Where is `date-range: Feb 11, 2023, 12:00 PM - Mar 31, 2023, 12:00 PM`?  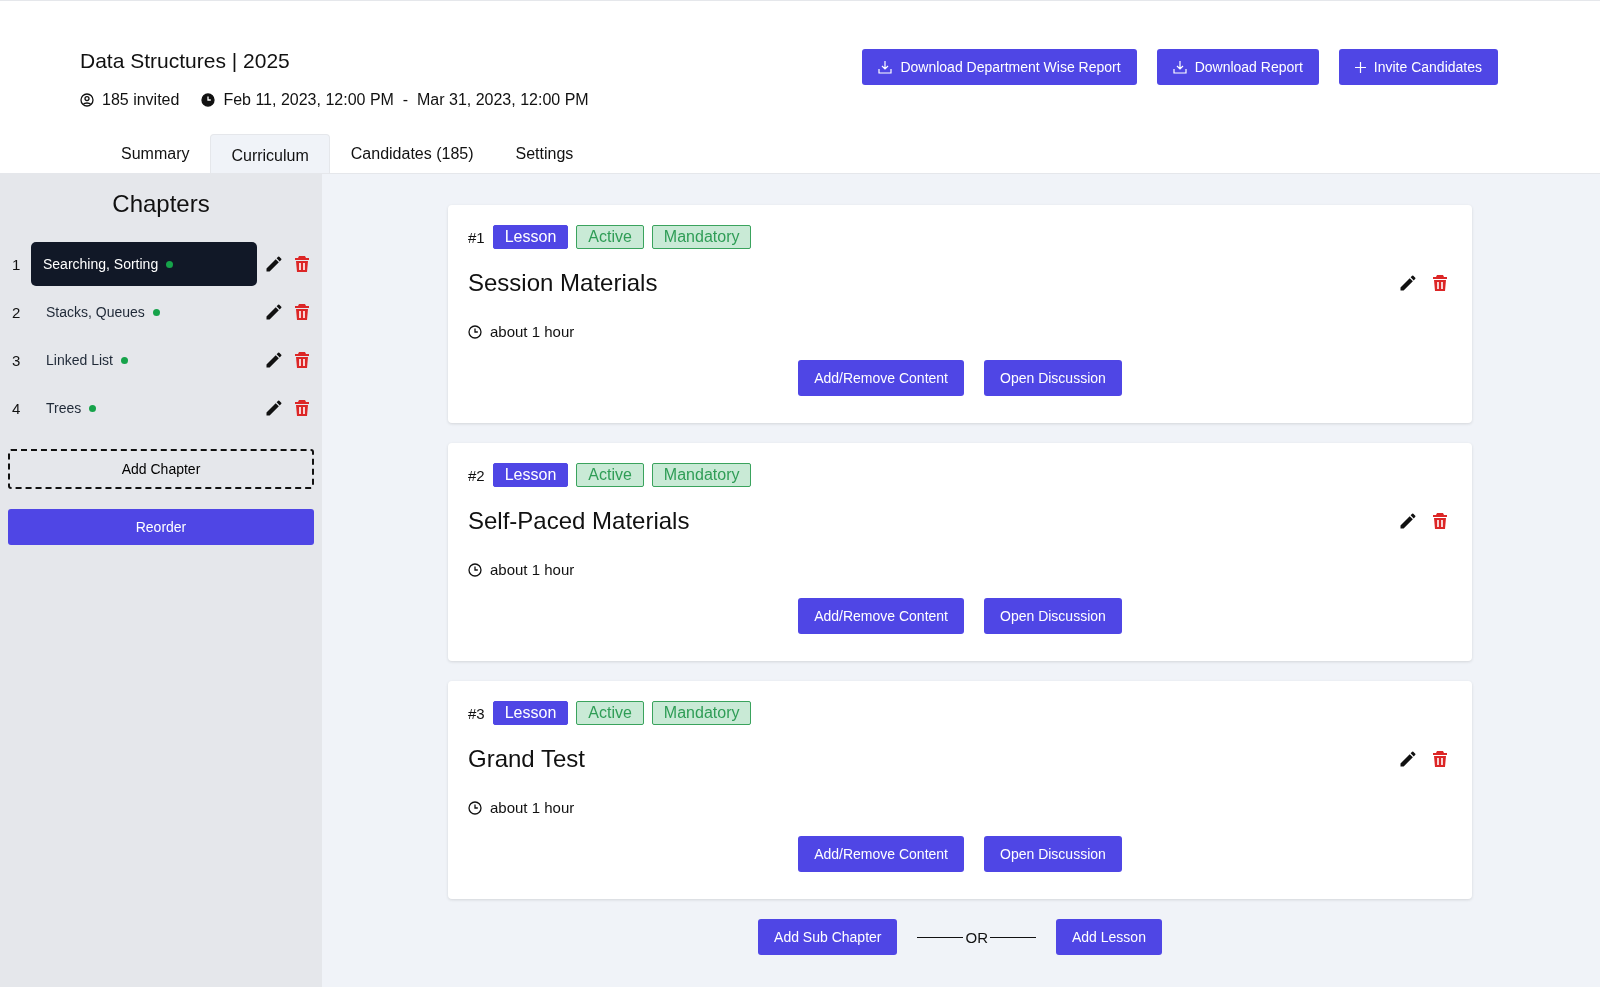
date-range: Feb 11, 2023, 12:00 PM - Mar 31, 2023, 12:00 PM is located at coordinates (406, 100).